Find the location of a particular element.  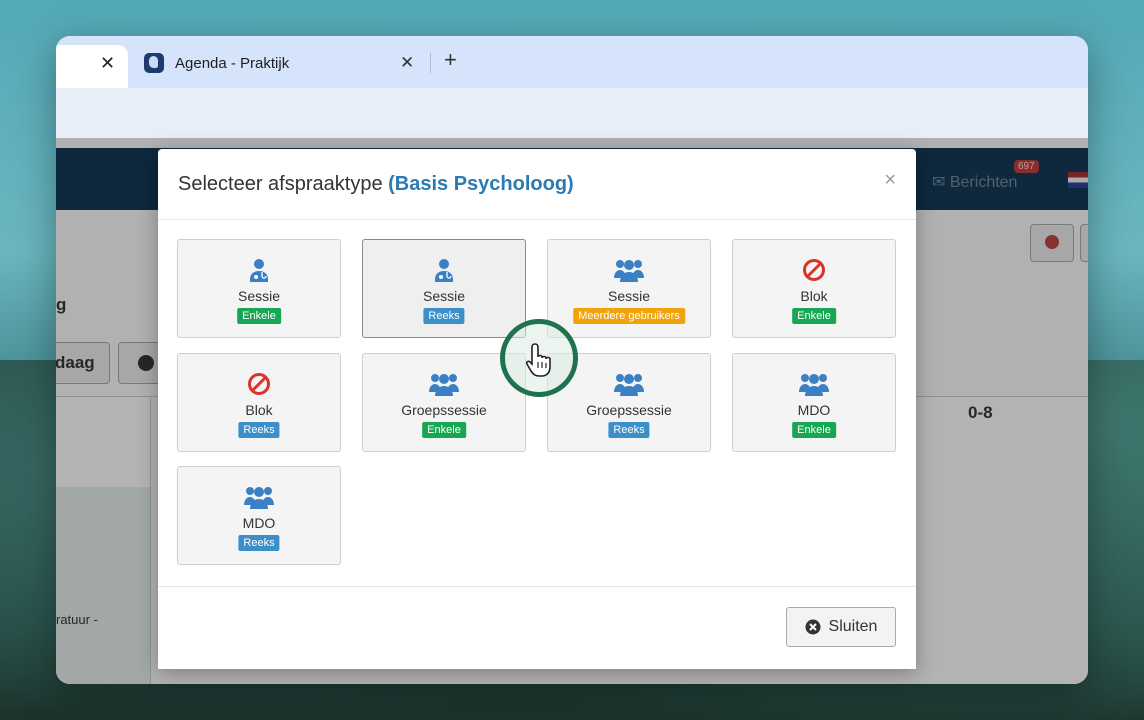

appointment-type-tile: Sessie Meerdere gebruikers is located at coordinates (629, 288).